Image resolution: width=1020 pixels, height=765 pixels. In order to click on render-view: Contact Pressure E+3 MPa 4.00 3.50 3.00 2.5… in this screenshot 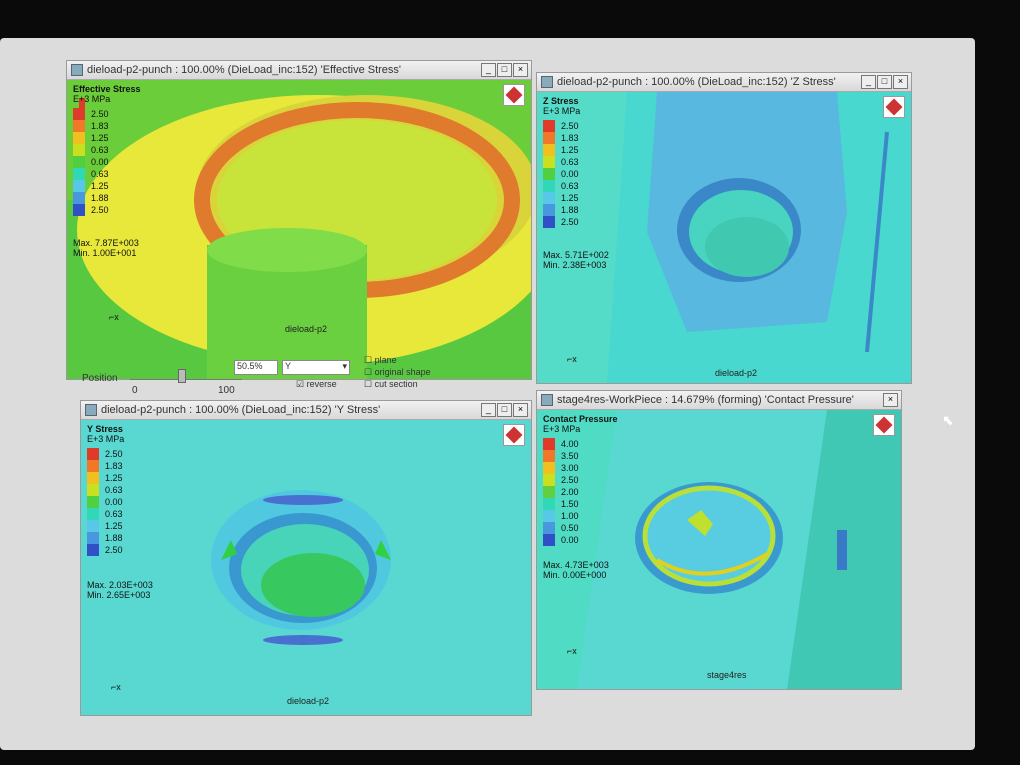, I will do `click(719, 549)`.